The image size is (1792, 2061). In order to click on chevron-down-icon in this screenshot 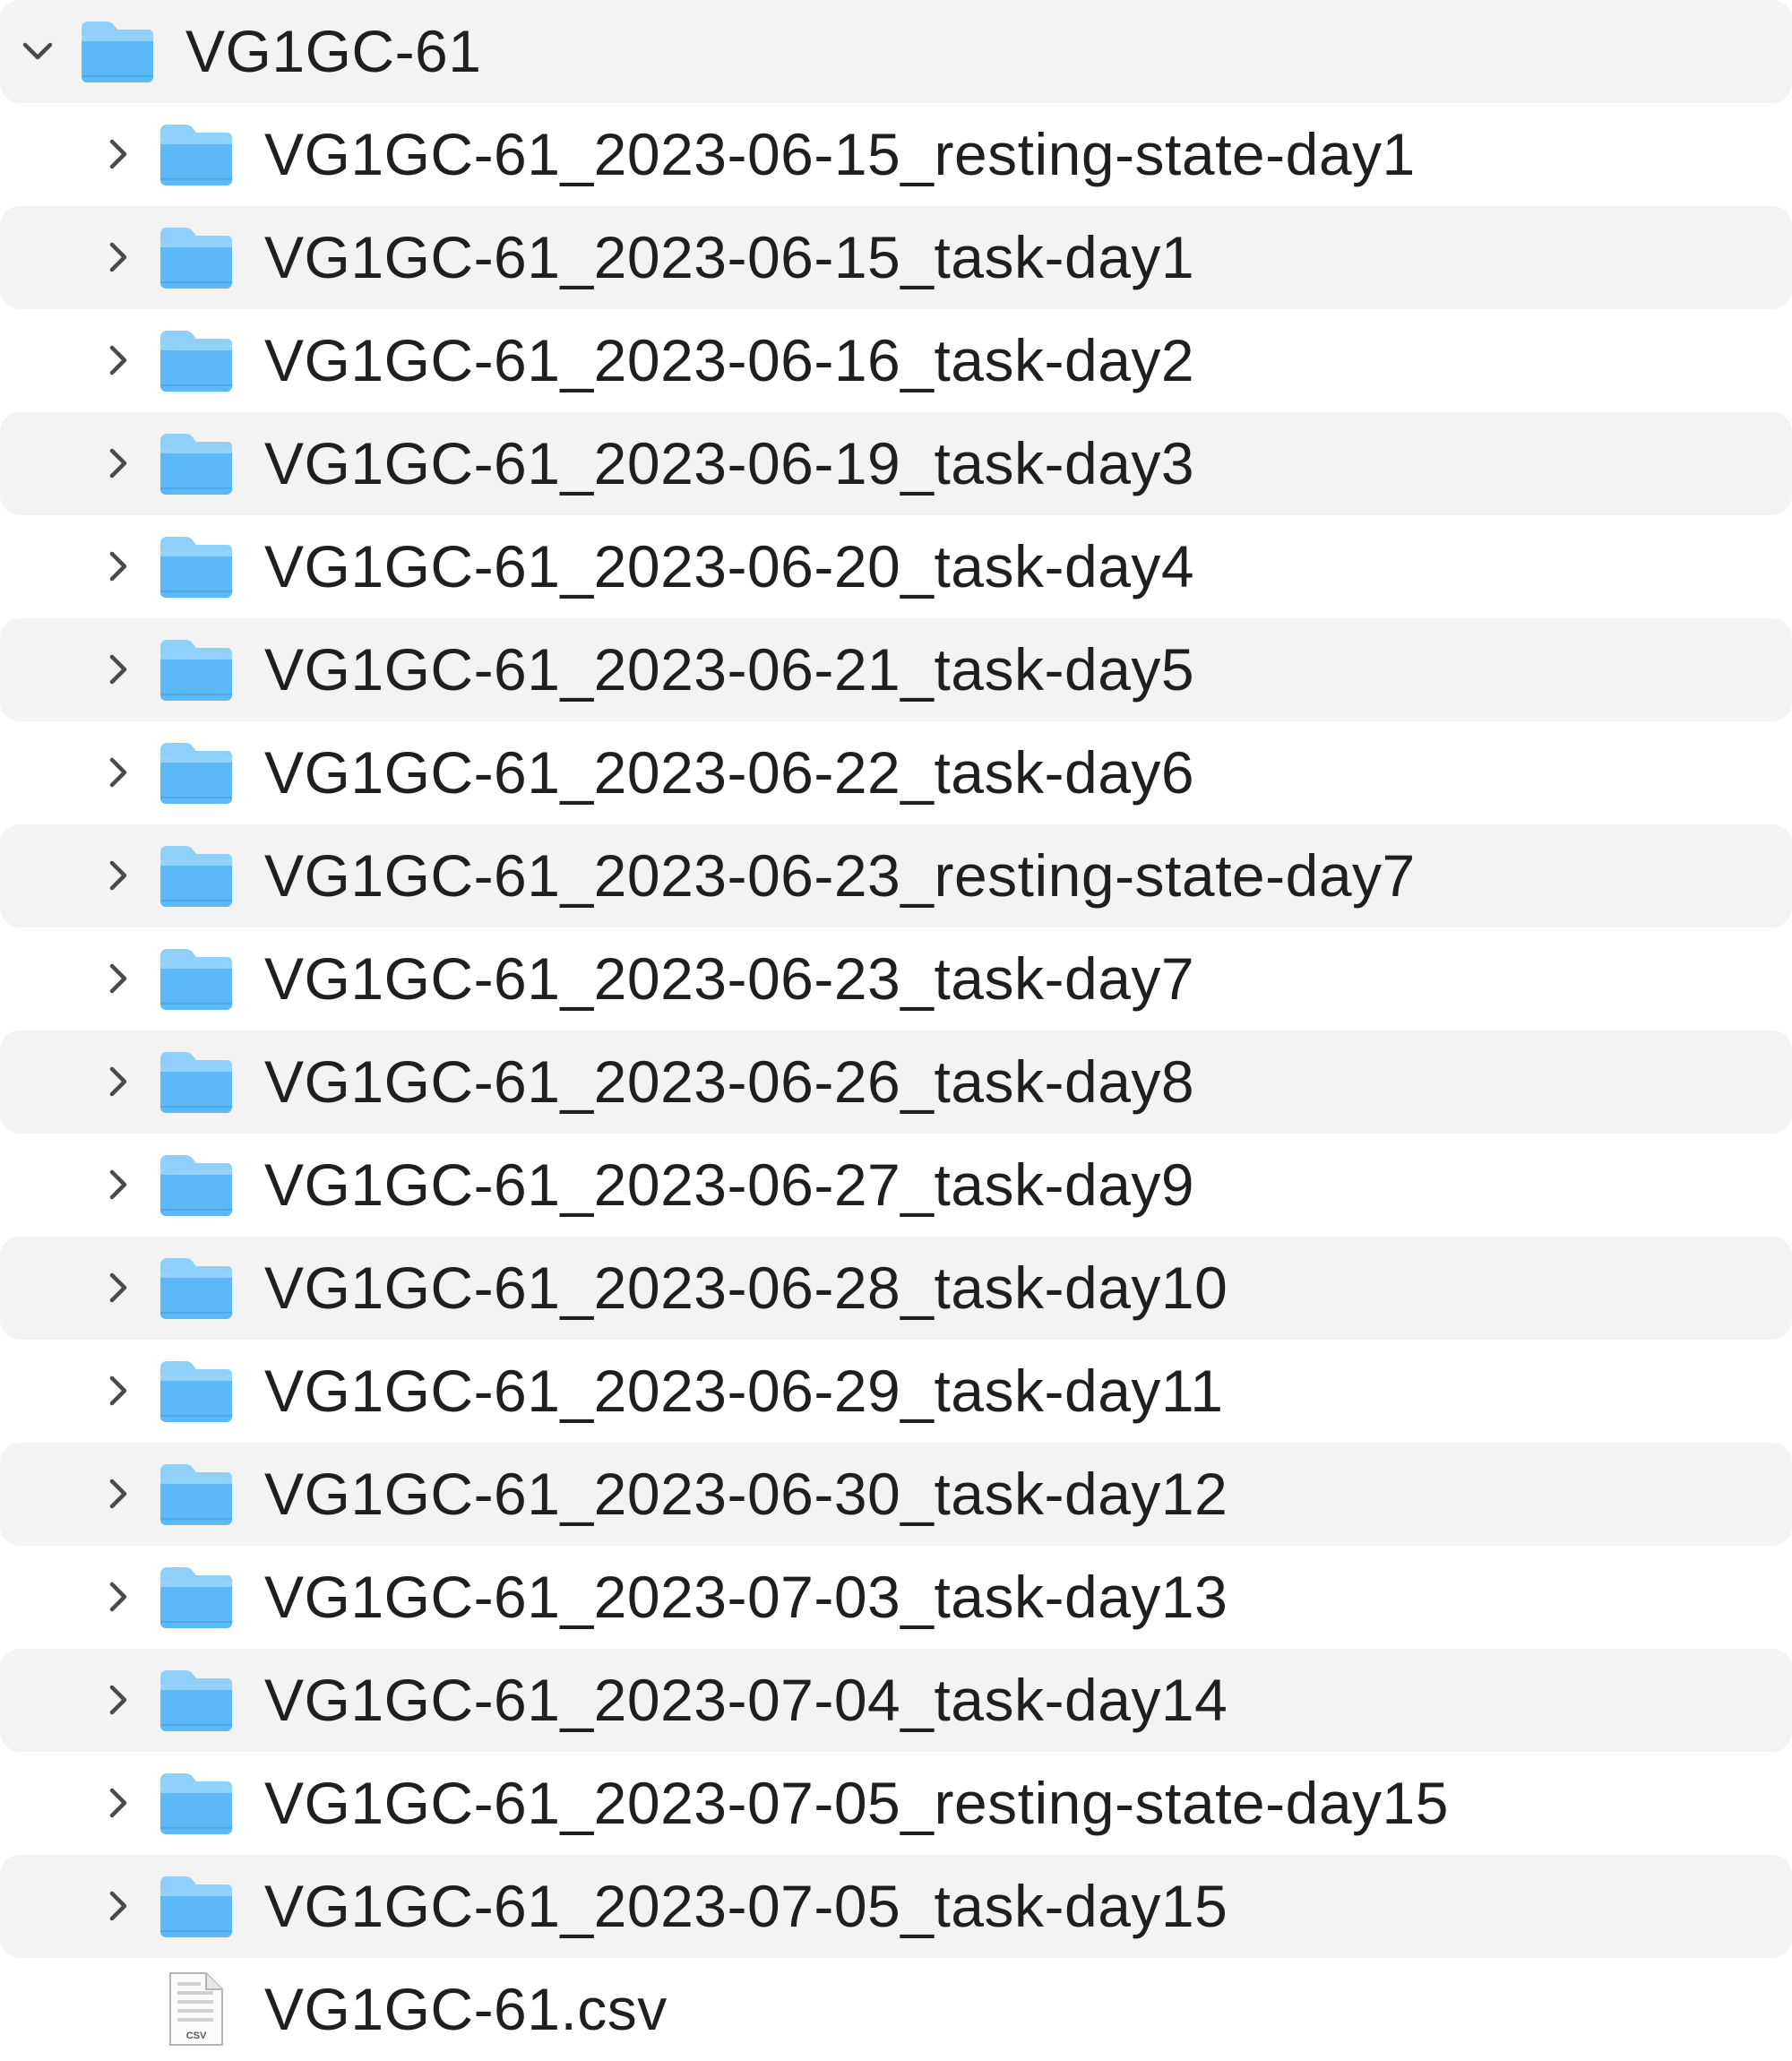, I will do `click(38, 51)`.